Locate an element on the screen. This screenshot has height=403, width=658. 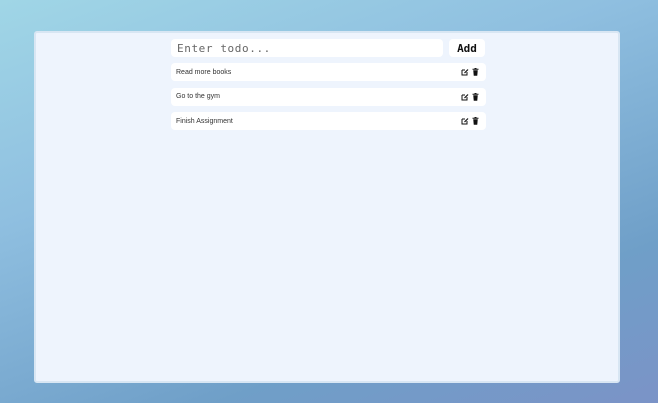
todo-item: Go to the gym is located at coordinates (328, 96).